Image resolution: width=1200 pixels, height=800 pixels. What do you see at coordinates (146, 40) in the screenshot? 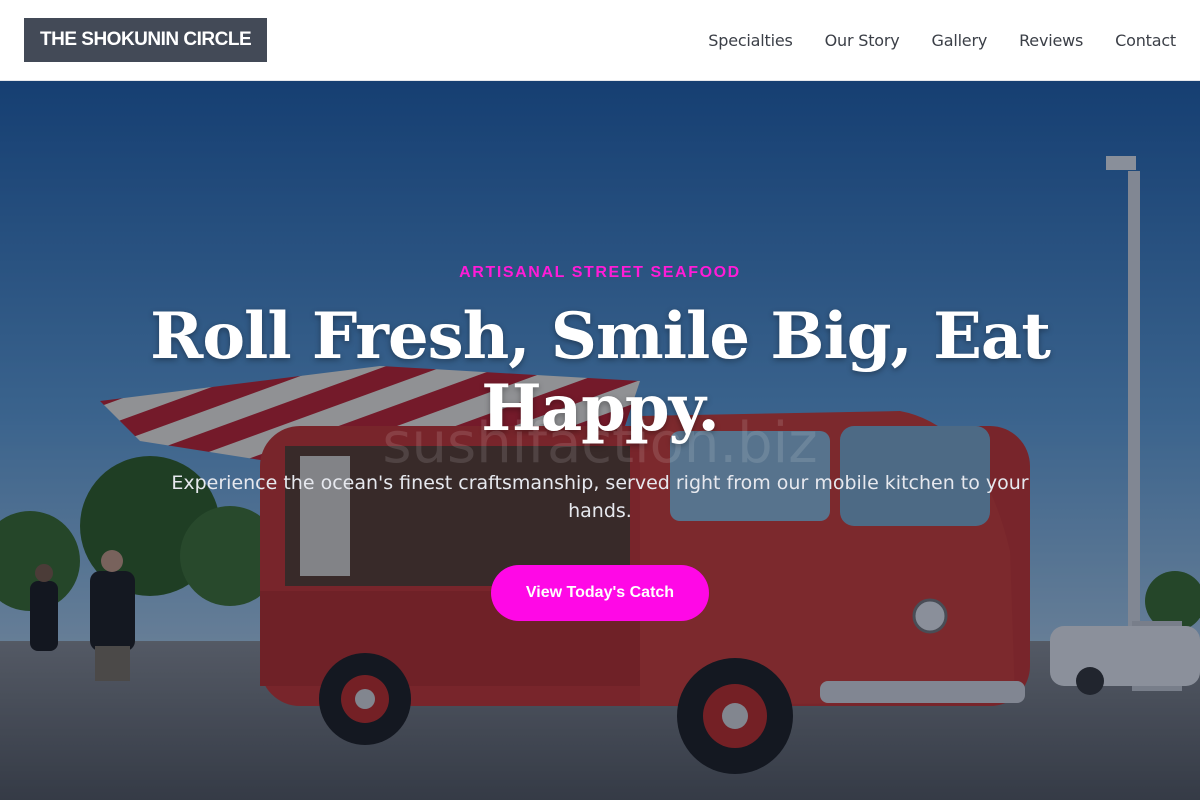
I see `site-logo: THE SHOKUNIN CIRCLE` at bounding box center [146, 40].